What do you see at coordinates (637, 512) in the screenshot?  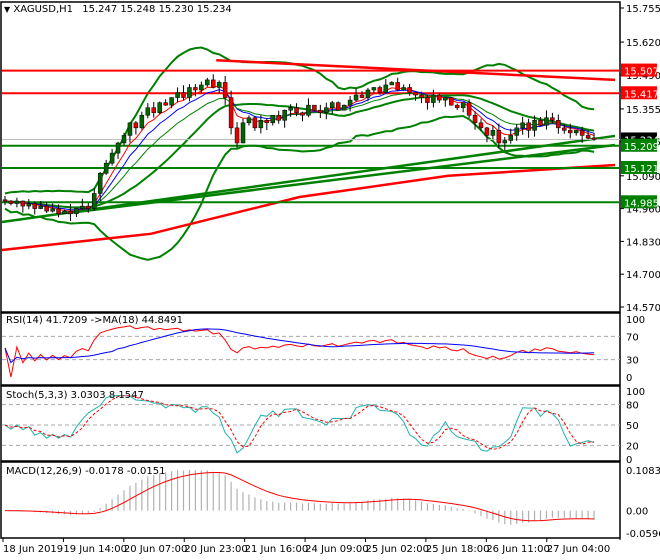 I see `macd-tick-label: 0.00` at bounding box center [637, 512].